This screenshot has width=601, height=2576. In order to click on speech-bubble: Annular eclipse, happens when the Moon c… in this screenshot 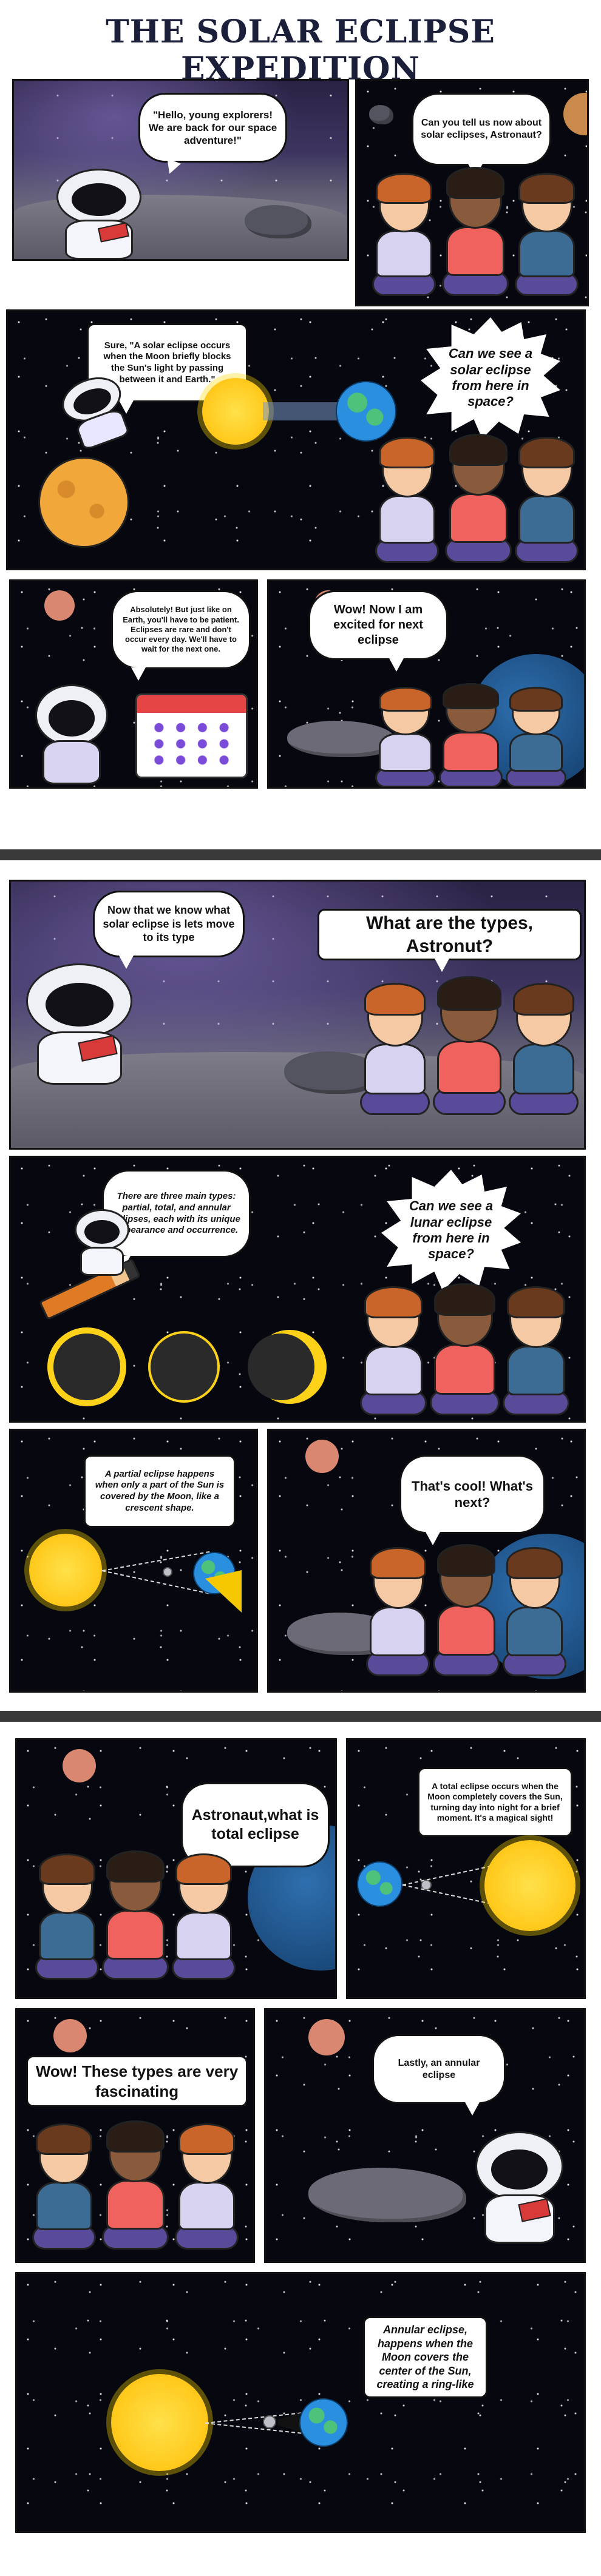, I will do `click(425, 2357)`.